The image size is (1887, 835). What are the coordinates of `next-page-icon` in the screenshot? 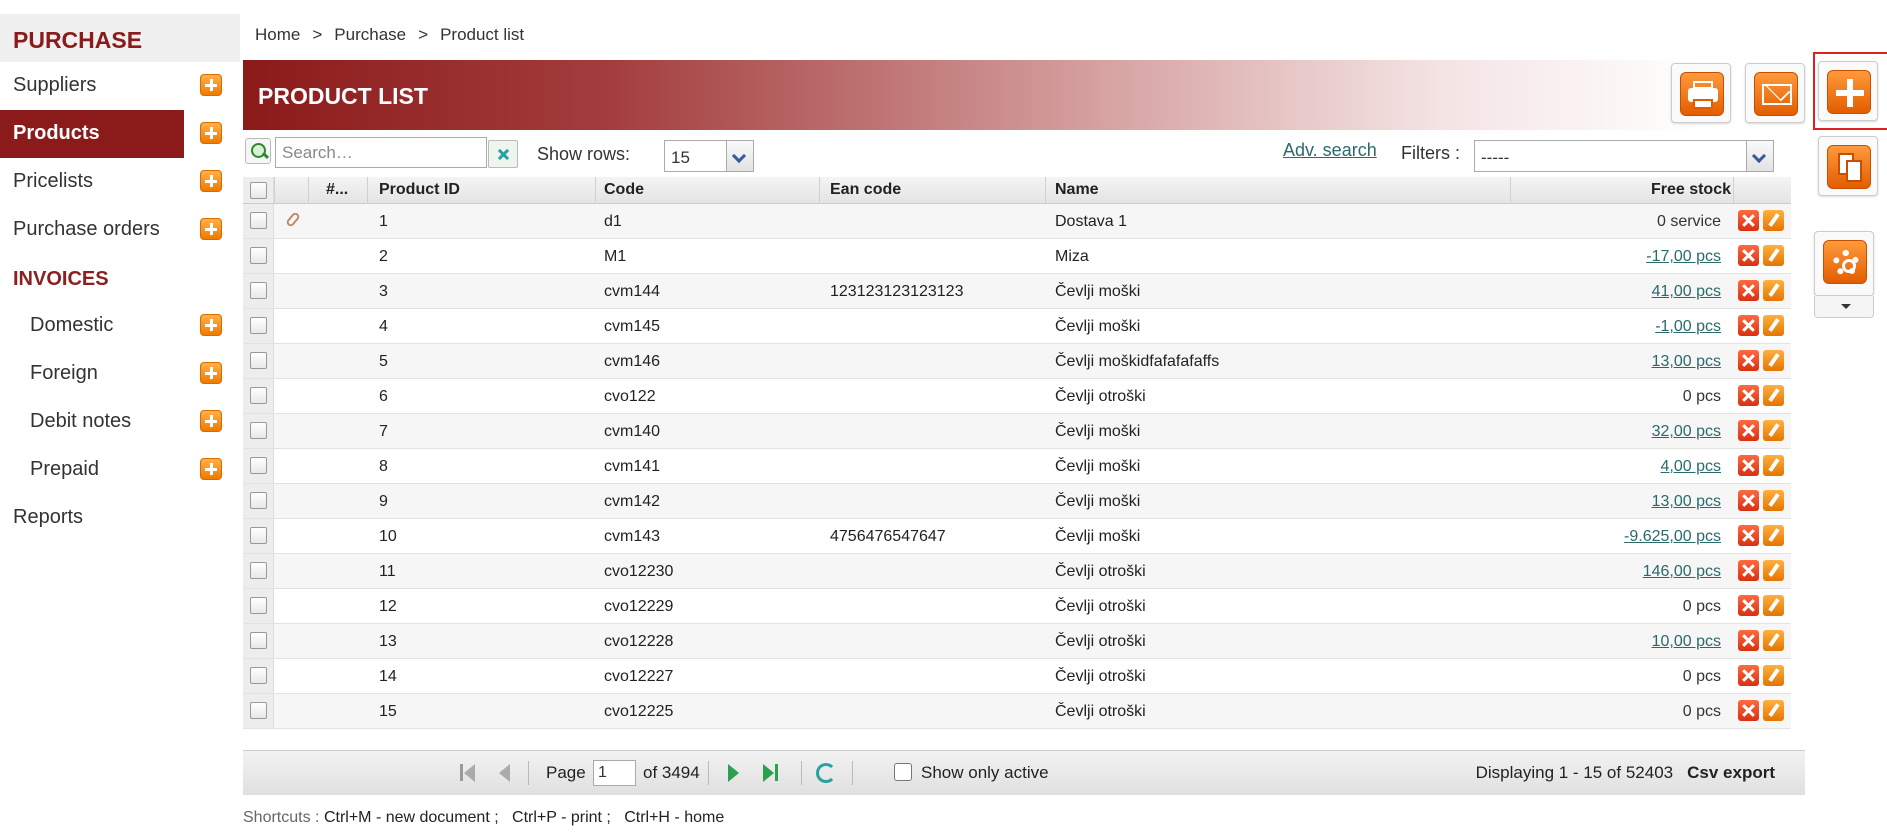 It's located at (733, 773).